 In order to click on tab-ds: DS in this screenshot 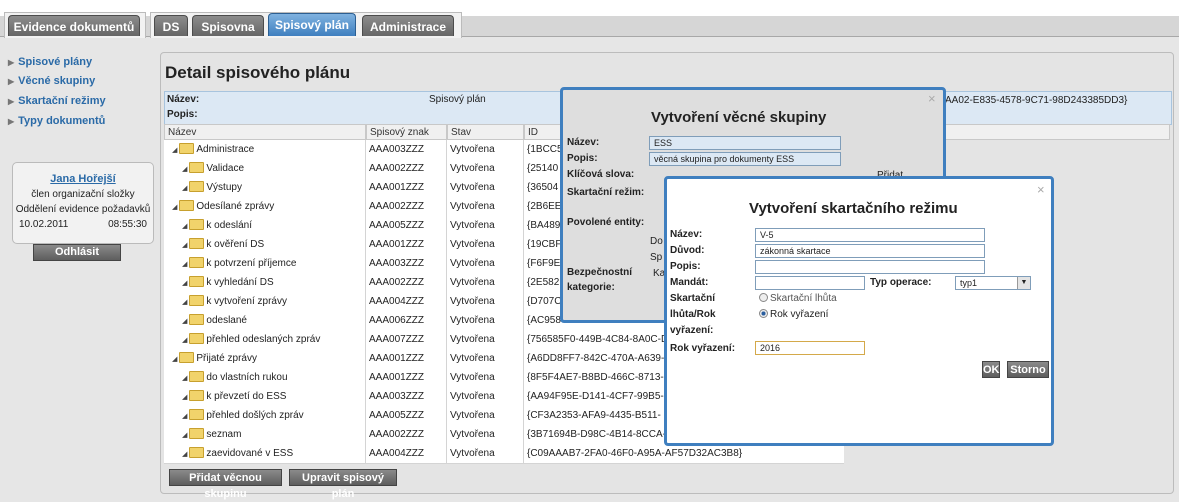, I will do `click(171, 25)`.